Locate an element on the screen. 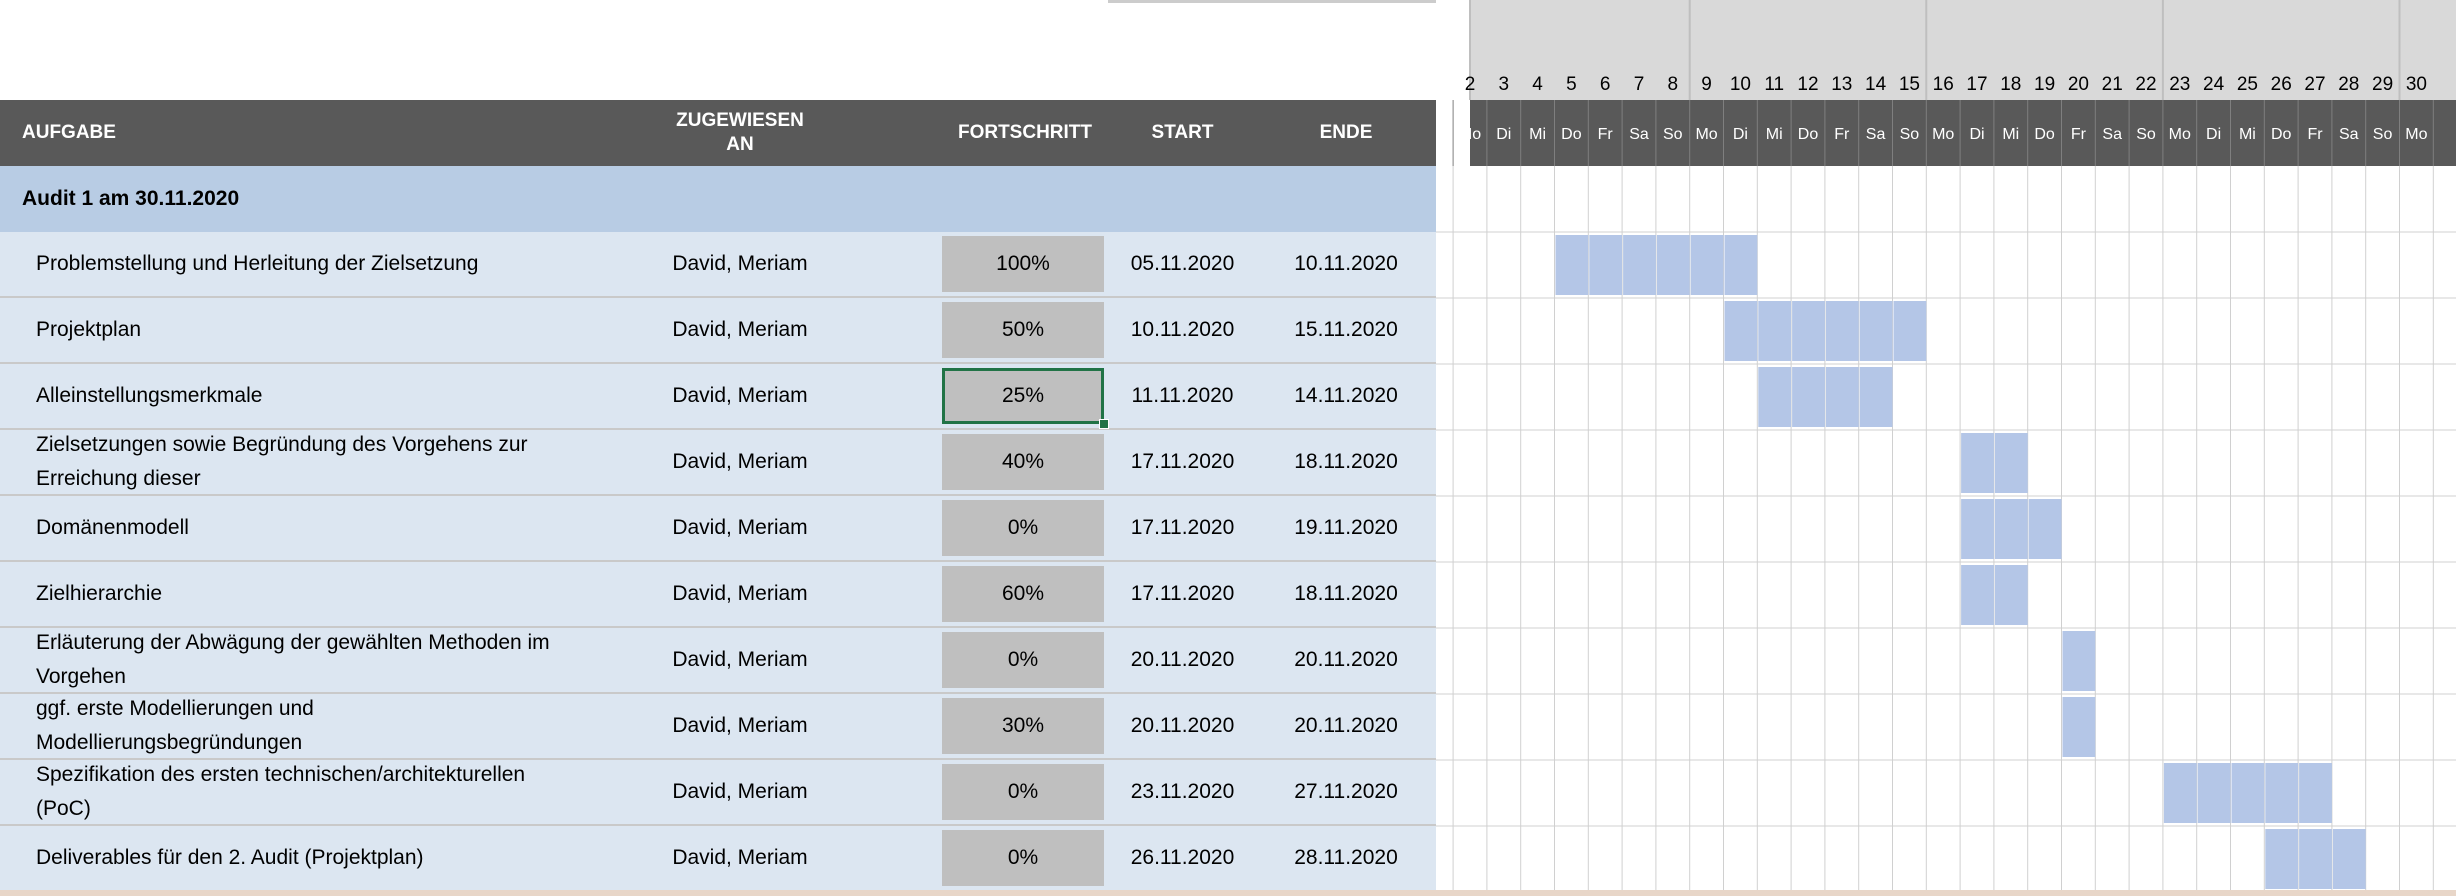 Image resolution: width=2456 pixels, height=896 pixels. day-number-label: 9 is located at coordinates (1706, 84).